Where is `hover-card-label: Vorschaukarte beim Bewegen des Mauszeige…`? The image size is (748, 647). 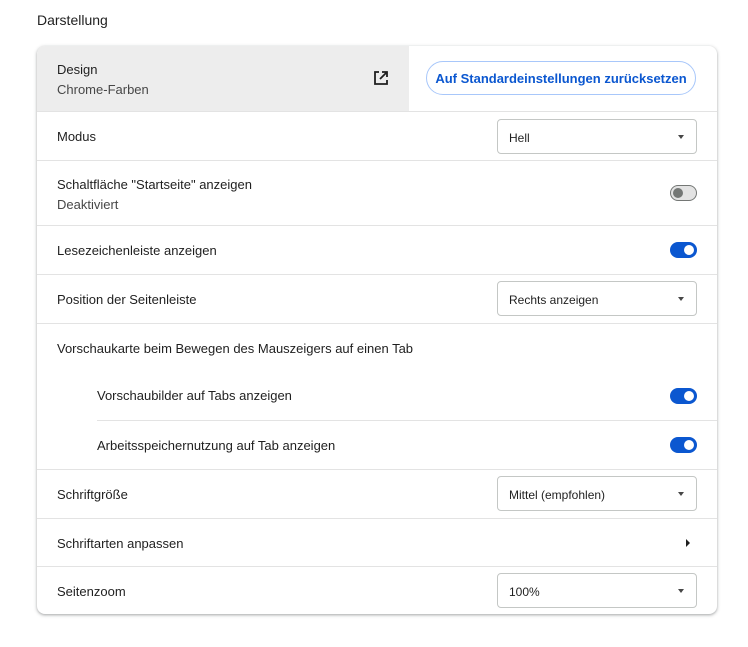
hover-card-label: Vorschaukarte beim Bewegen des Mauszeige… is located at coordinates (235, 348).